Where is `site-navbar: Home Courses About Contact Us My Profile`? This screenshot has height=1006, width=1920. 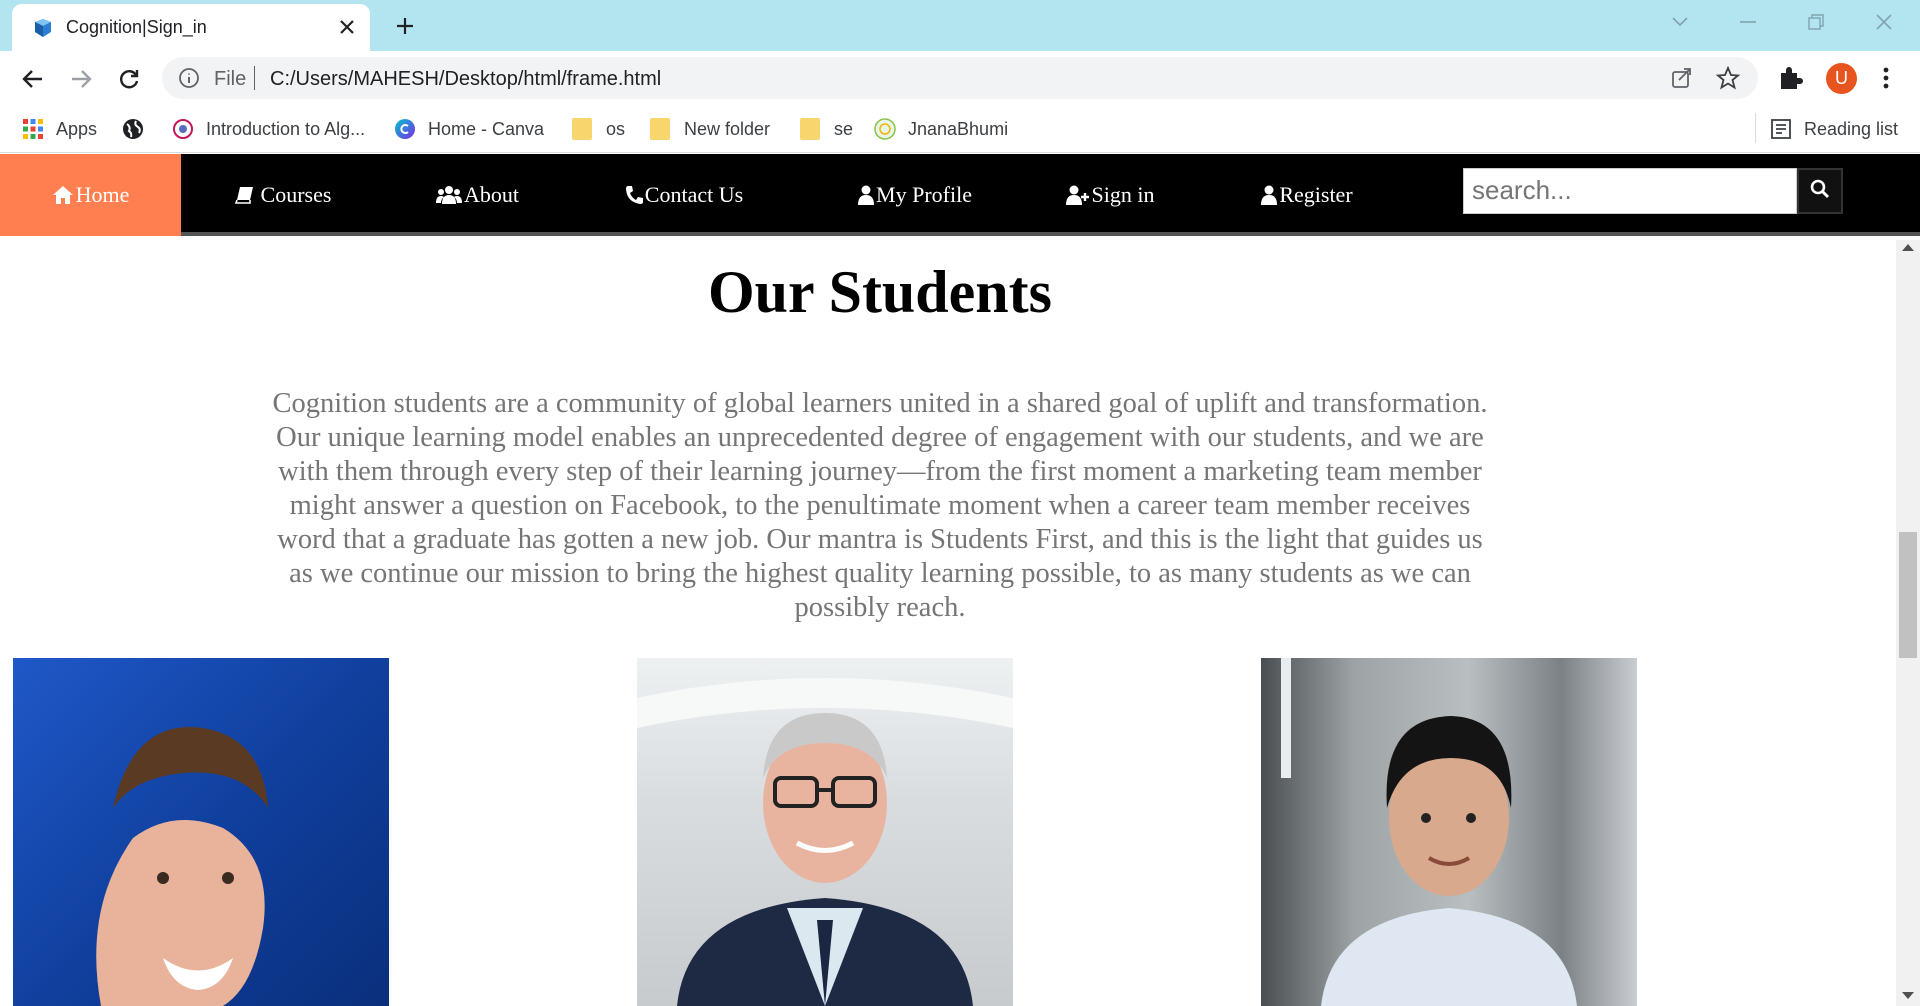
site-navbar: Home Courses About Contact Us My Profile is located at coordinates (960, 195).